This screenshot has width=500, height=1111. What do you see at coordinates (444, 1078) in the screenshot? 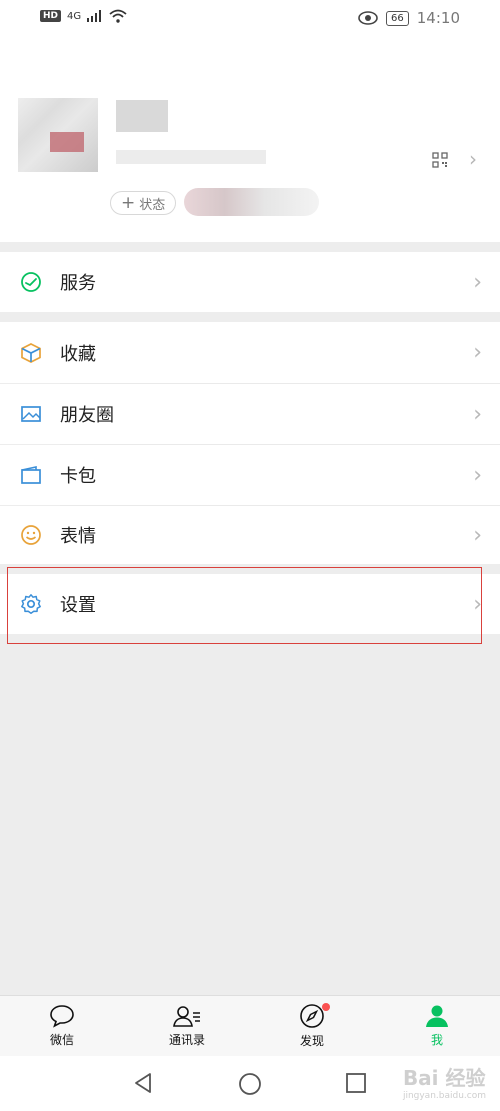
I see `watermark-main: Bai 经验` at bounding box center [444, 1078].